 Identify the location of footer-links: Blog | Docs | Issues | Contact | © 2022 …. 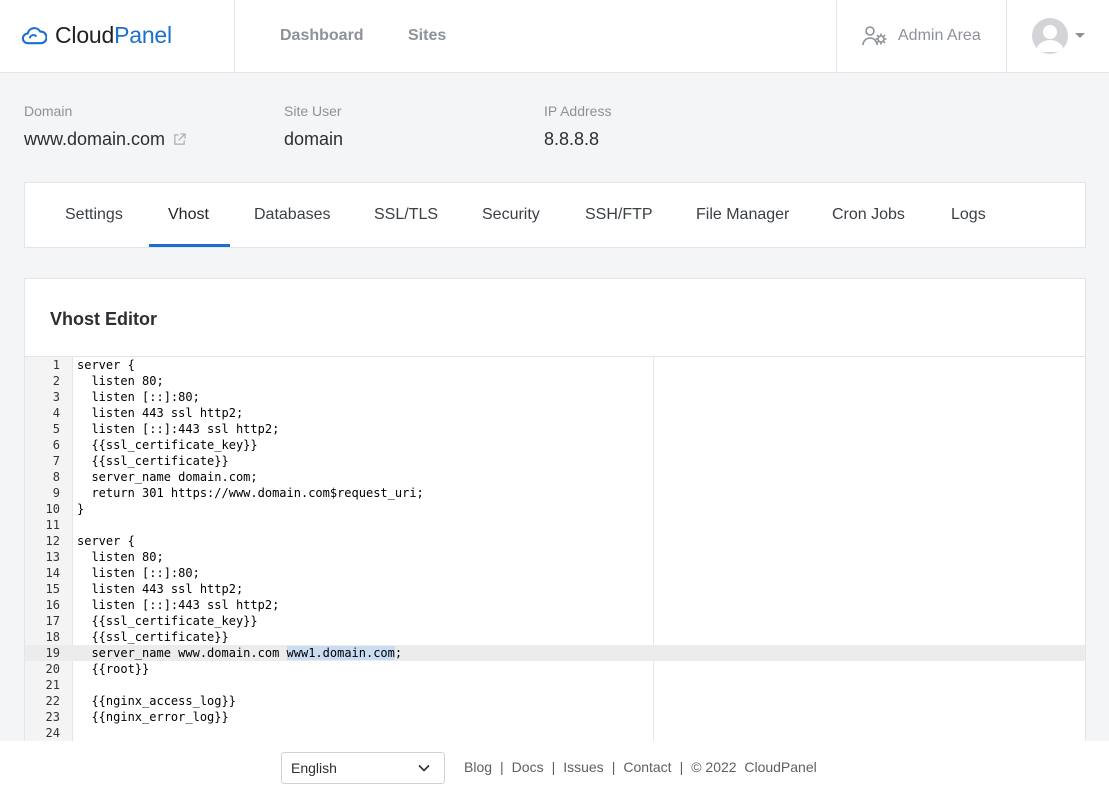
(640, 767).